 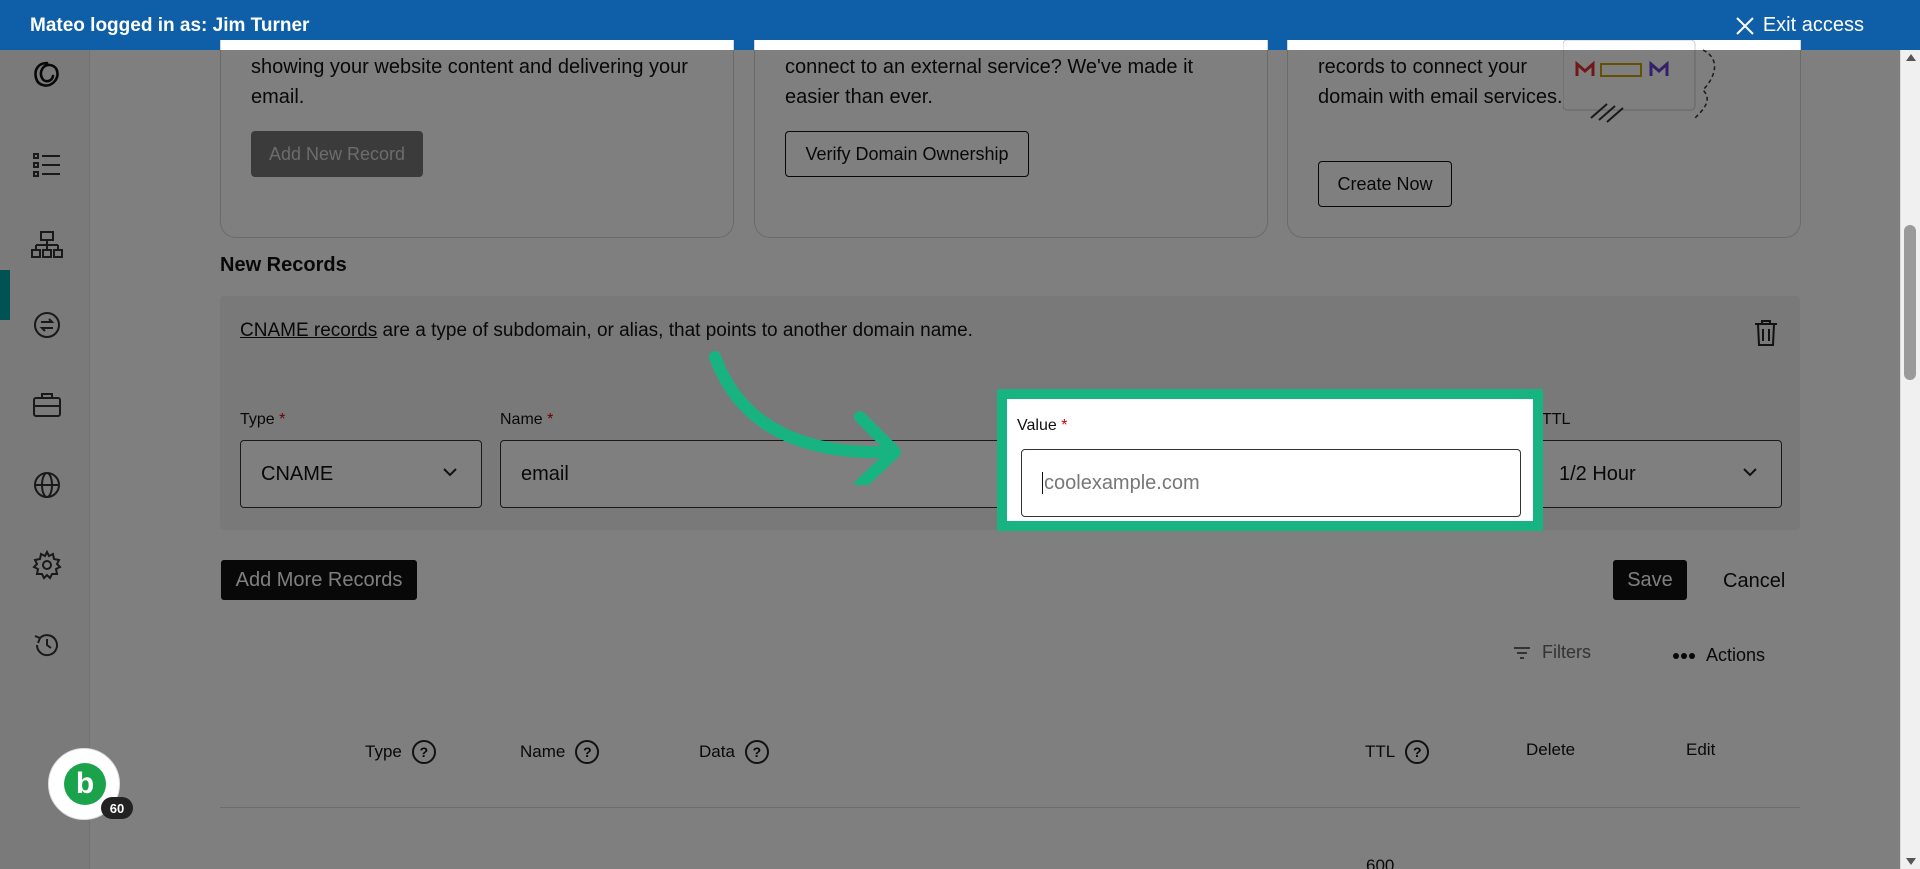 What do you see at coordinates (47, 645) in the screenshot?
I see `history-icon` at bounding box center [47, 645].